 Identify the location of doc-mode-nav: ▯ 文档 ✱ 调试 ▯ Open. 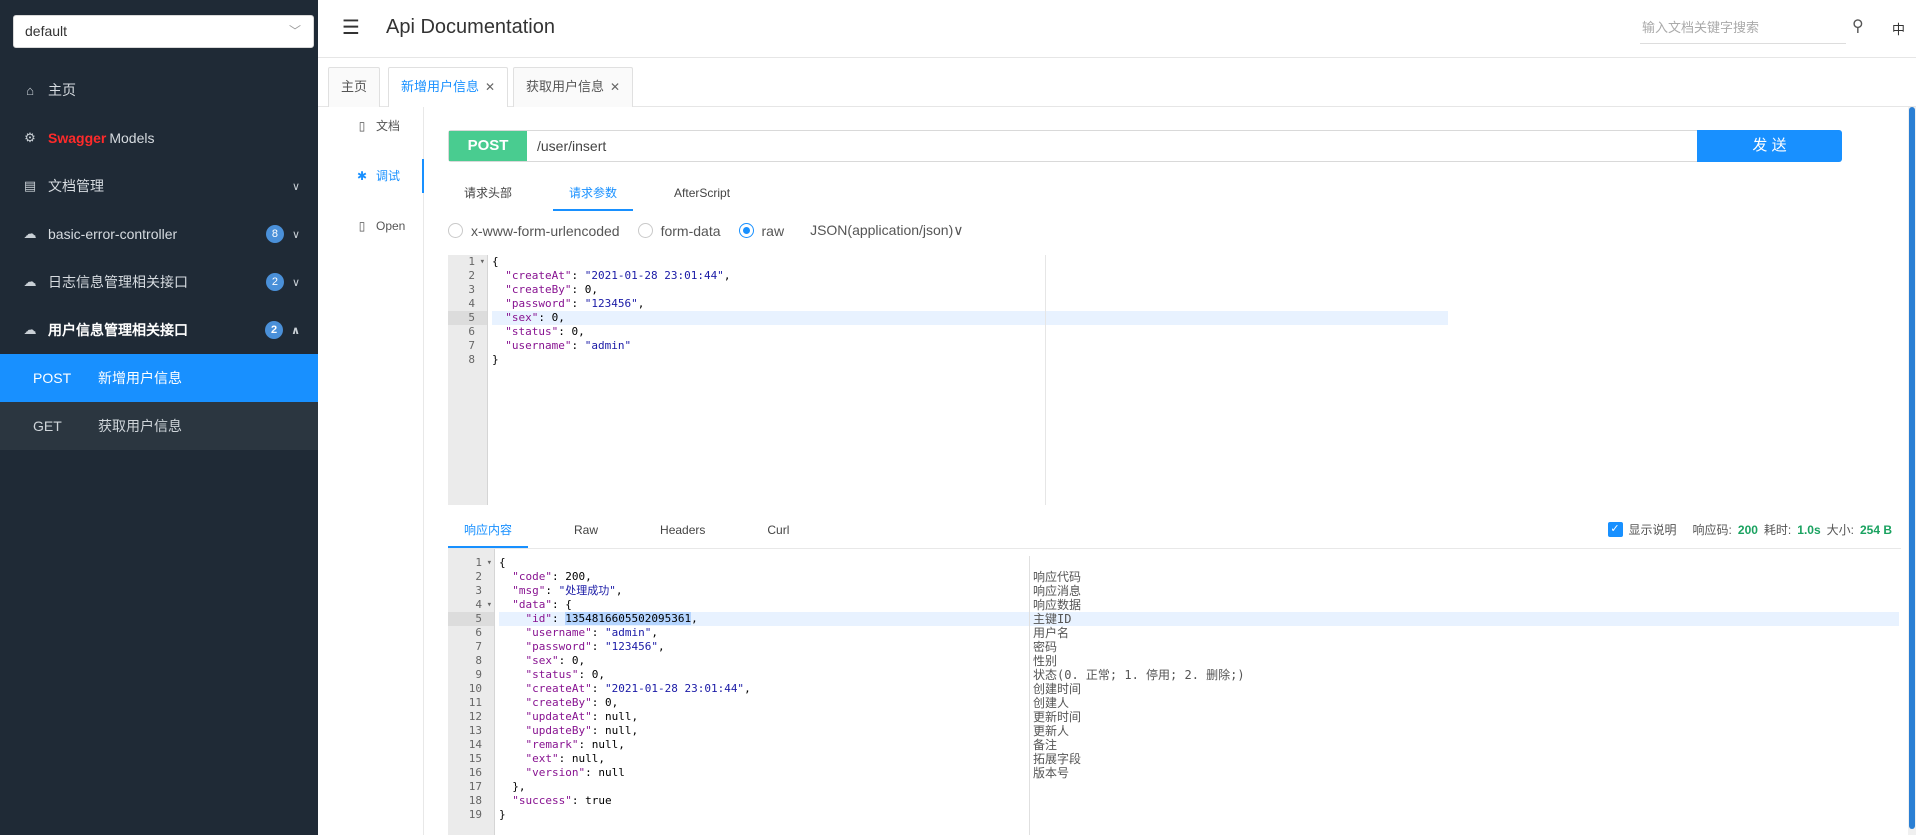
(371, 471).